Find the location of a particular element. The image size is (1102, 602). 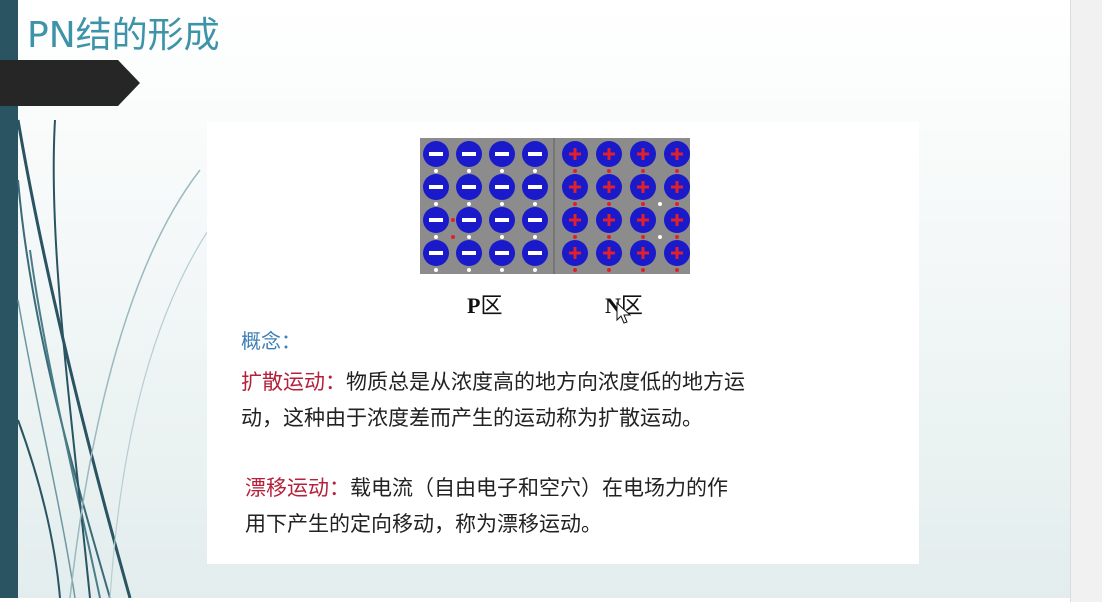

slide-title: PN结的形成 is located at coordinates (123, 35).